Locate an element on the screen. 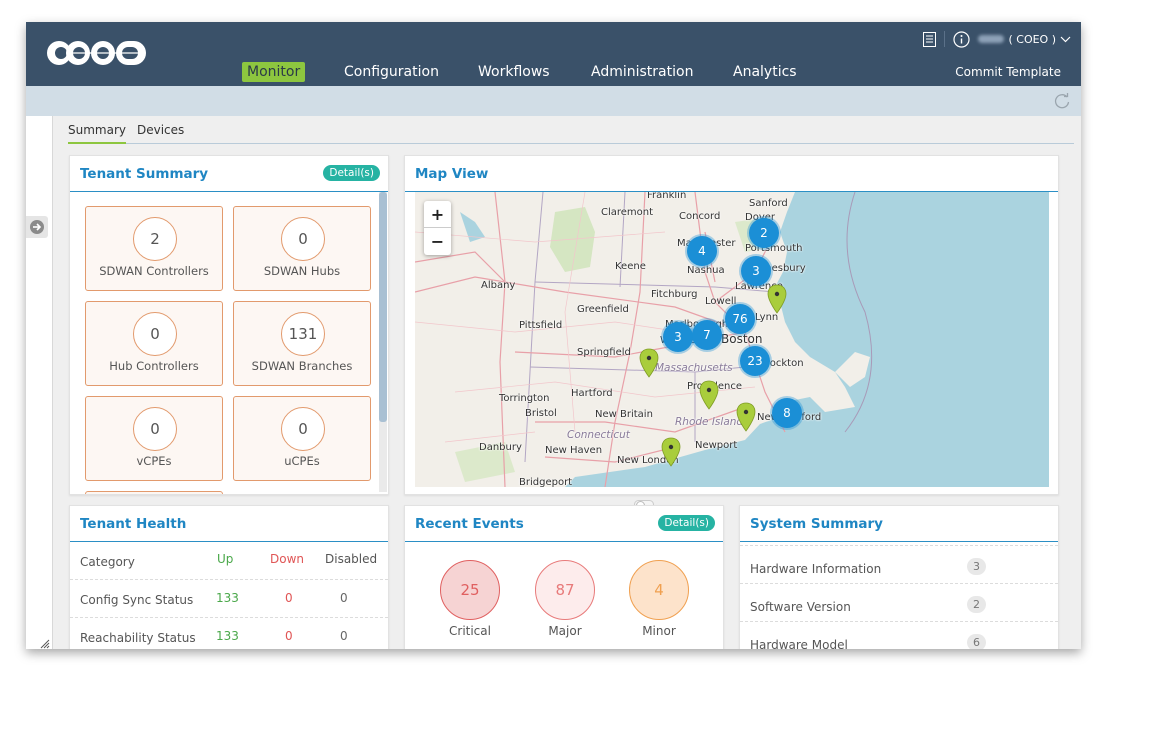 Image resolution: width=1155 pixels, height=750 pixels. nav-configuration: Configuration is located at coordinates (391, 72).